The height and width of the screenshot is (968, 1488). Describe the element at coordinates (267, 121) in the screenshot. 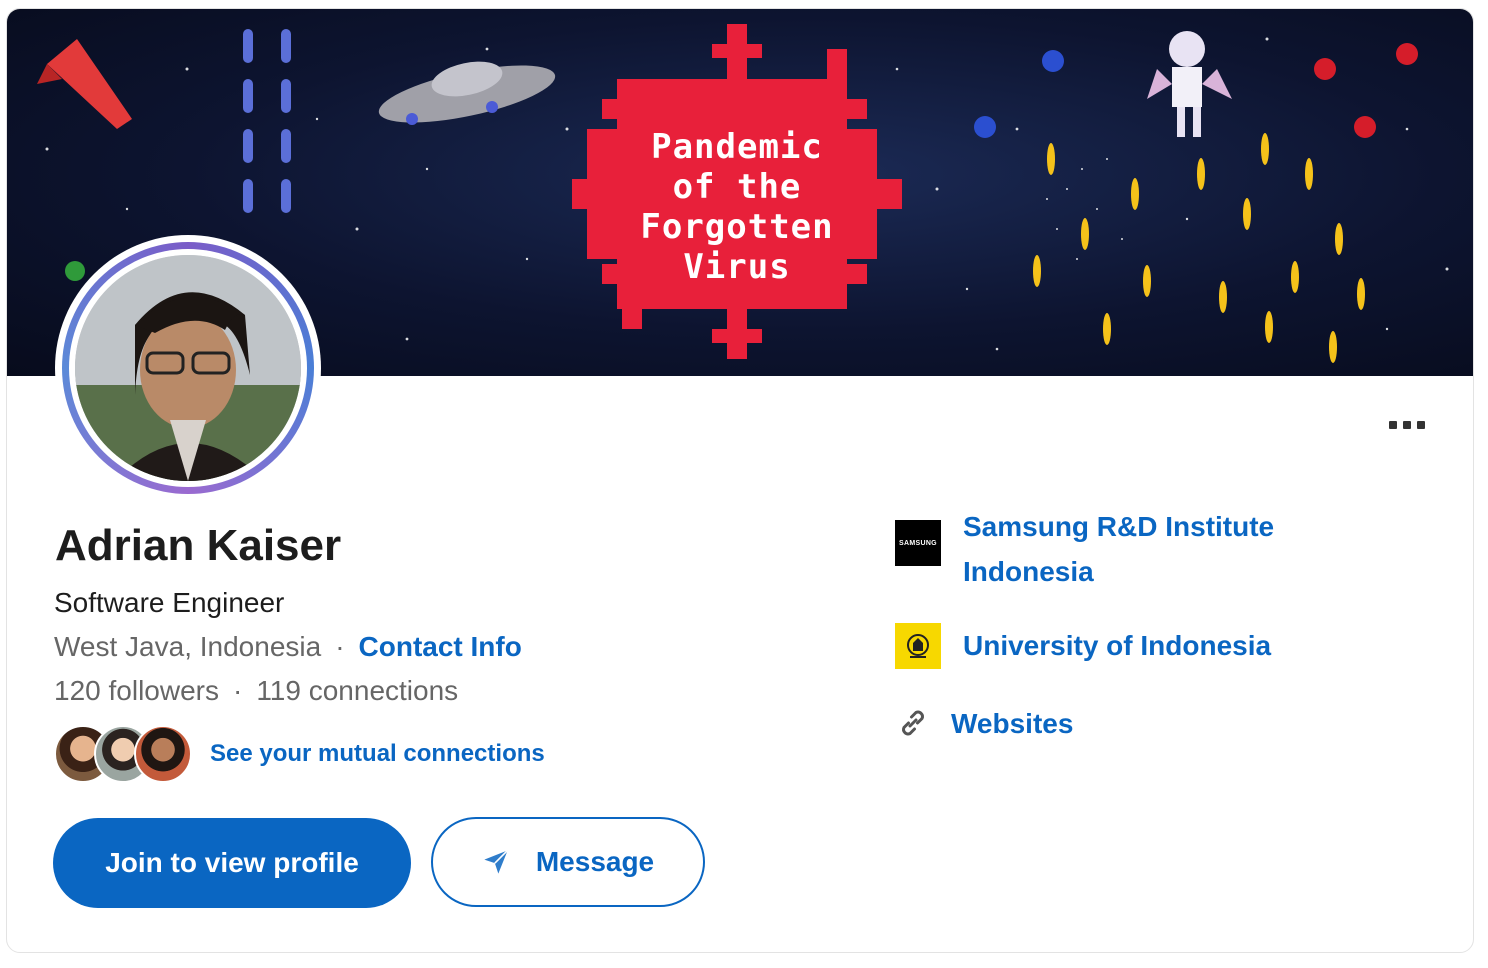

I see `blue-laser-sprites` at that location.